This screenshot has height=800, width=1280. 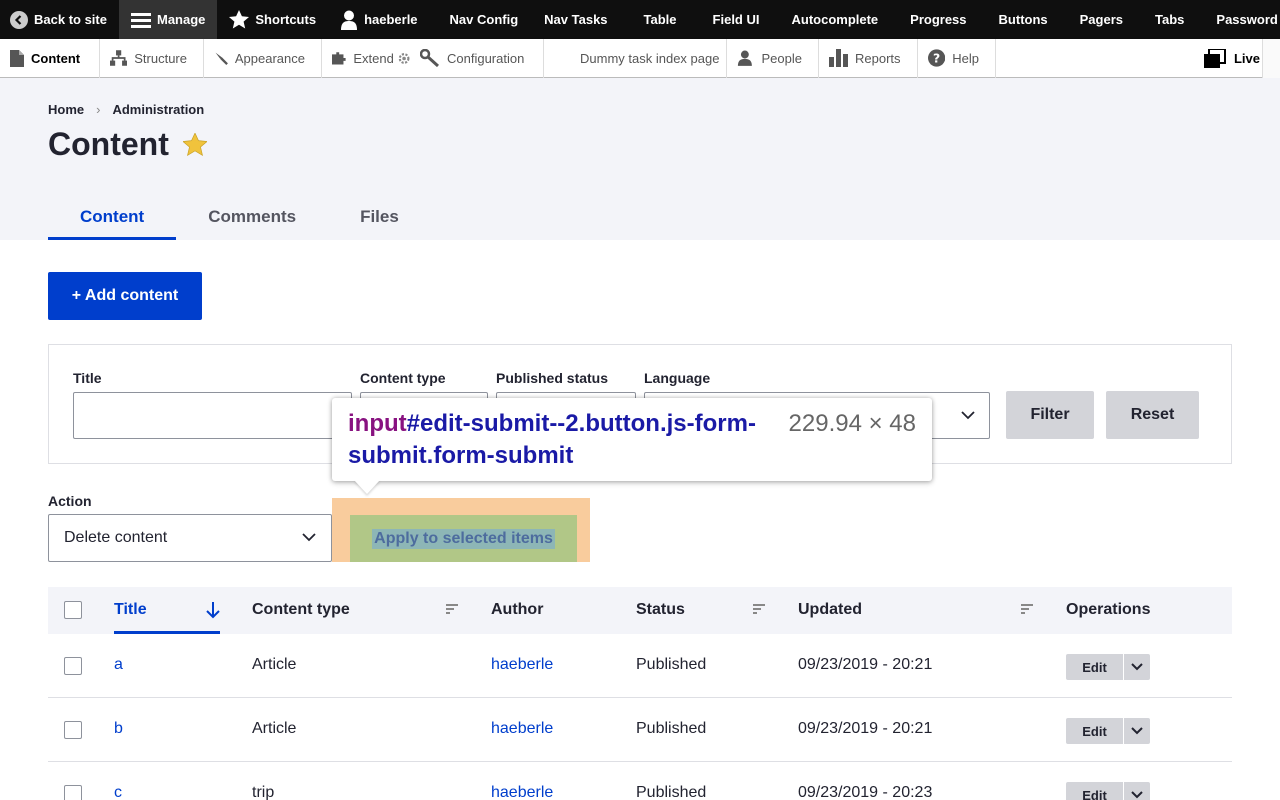 What do you see at coordinates (190, 538) in the screenshot?
I see `action-select: Delete content` at bounding box center [190, 538].